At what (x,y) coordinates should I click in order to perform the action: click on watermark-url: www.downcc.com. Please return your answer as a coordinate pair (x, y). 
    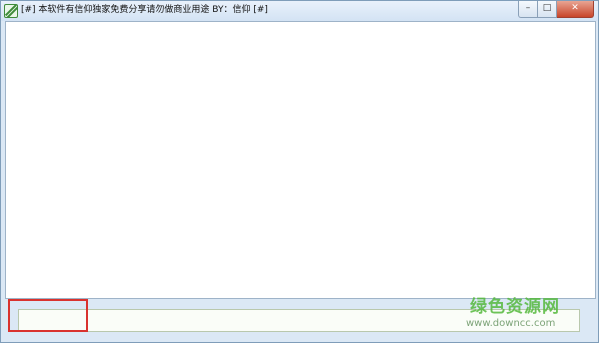
    Looking at the image, I should click on (511, 323).